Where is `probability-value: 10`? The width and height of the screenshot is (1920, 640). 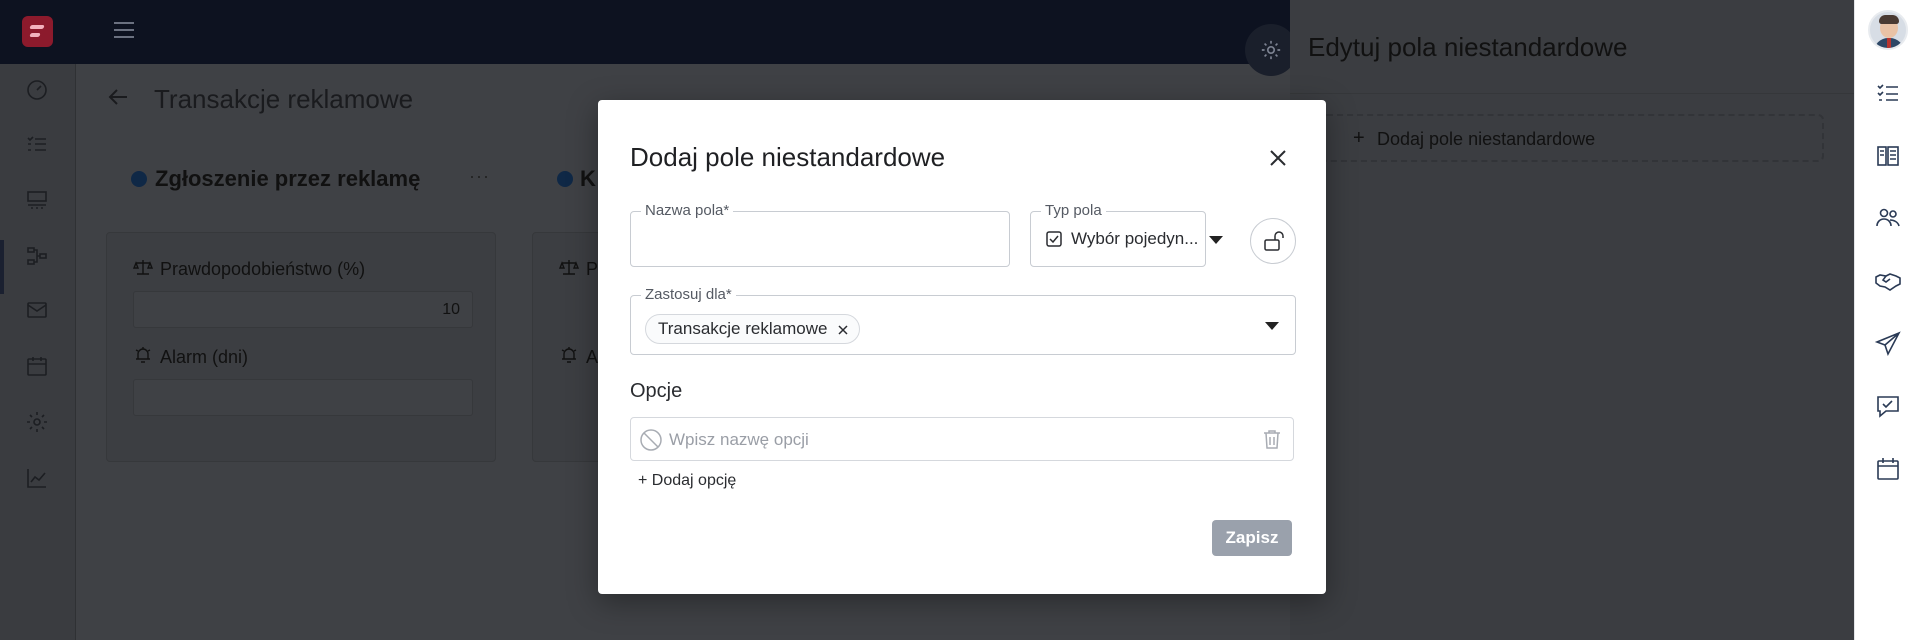
probability-value: 10 is located at coordinates (451, 309).